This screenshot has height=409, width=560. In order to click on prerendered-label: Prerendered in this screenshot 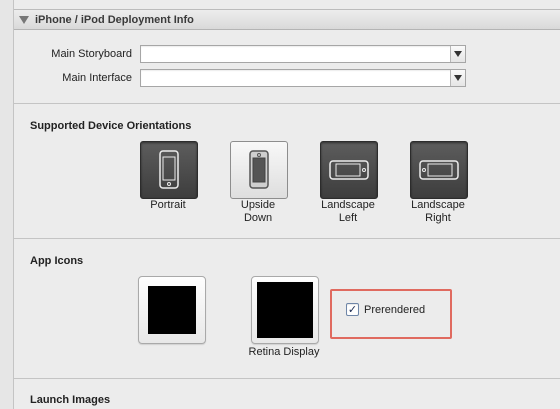, I will do `click(395, 309)`.